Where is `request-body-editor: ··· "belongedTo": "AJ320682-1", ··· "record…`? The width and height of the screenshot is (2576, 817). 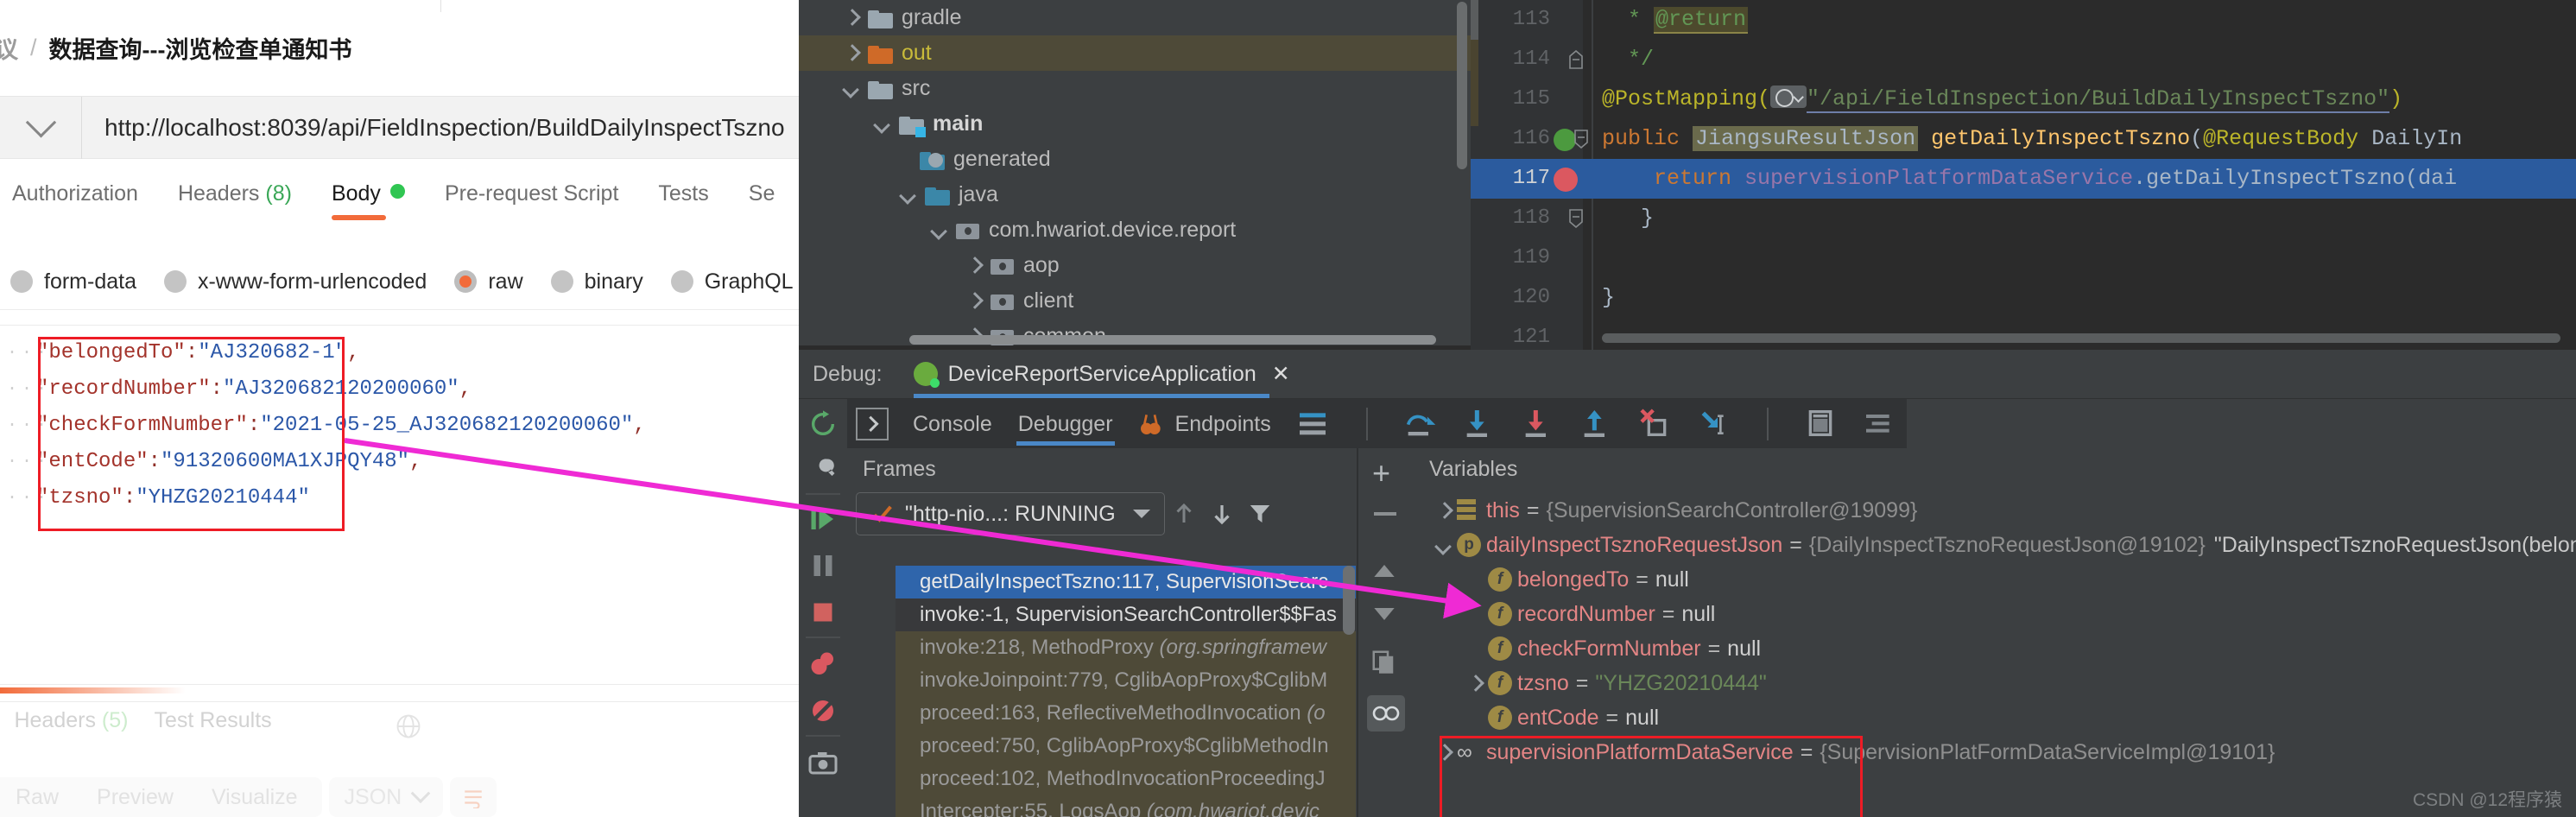
request-body-editor: ··· "belongedTo": "AJ320682-1", ··· "record… is located at coordinates (399, 447).